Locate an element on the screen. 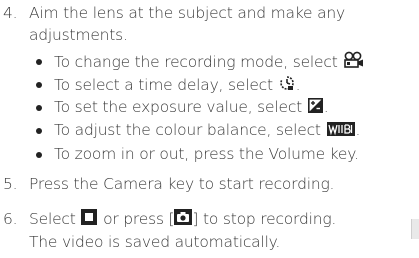 Image resolution: width=419 pixels, height=258 pixels. camera-key-icon is located at coordinates (183, 219).